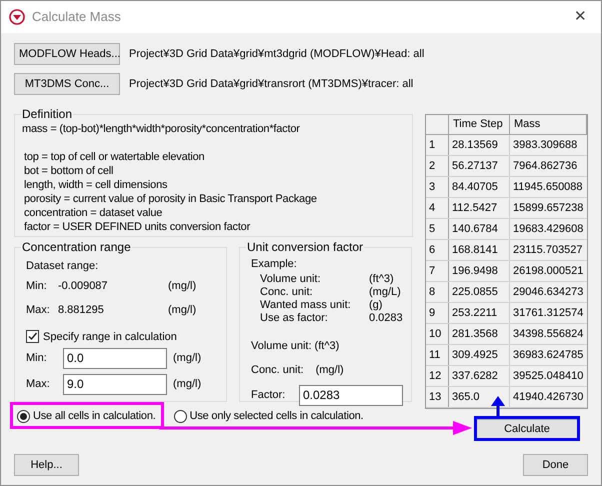 This screenshot has height=486, width=602. Describe the element at coordinates (548, 313) in the screenshot. I see `table-cell-text: 31761.312574` at that location.